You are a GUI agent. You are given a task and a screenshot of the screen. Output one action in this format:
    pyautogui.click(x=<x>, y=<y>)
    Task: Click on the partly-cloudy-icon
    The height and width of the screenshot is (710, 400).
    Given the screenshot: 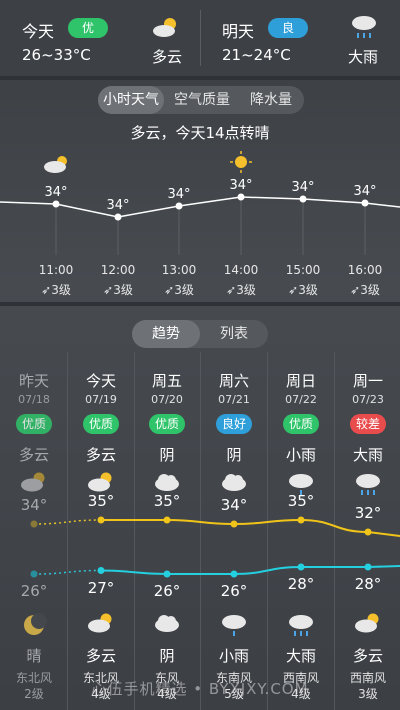 What is the action you would take?
    pyautogui.click(x=166, y=29)
    